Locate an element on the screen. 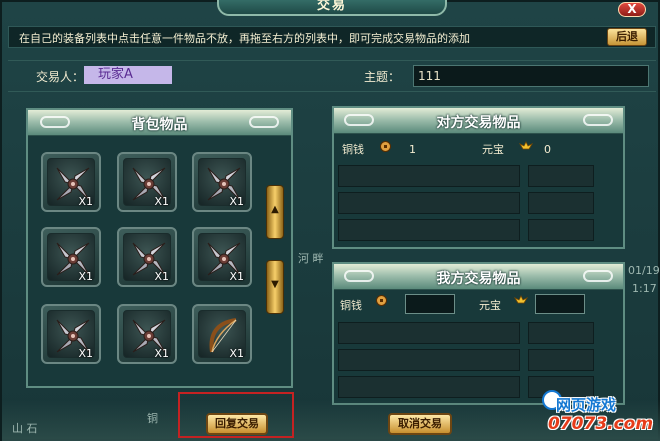 The width and height of the screenshot is (660, 441). window-titlebar: 交易 is located at coordinates (332, 8).